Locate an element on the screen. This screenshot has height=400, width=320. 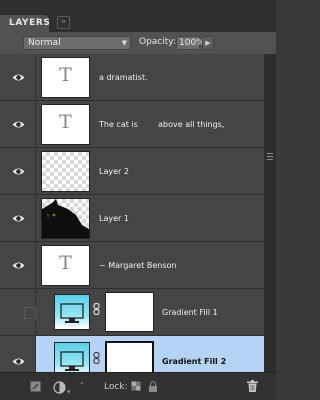
panel-menu-icon: » is located at coordinates (63, 22).